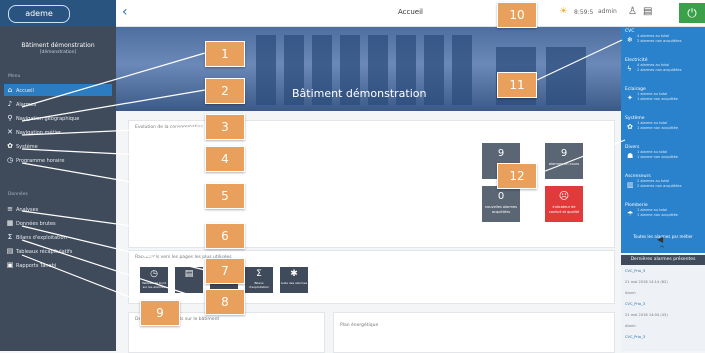 This screenshot has height=353, width=705. Describe the element at coordinates (517, 15) in the screenshot. I see `callout-10: 10` at that location.